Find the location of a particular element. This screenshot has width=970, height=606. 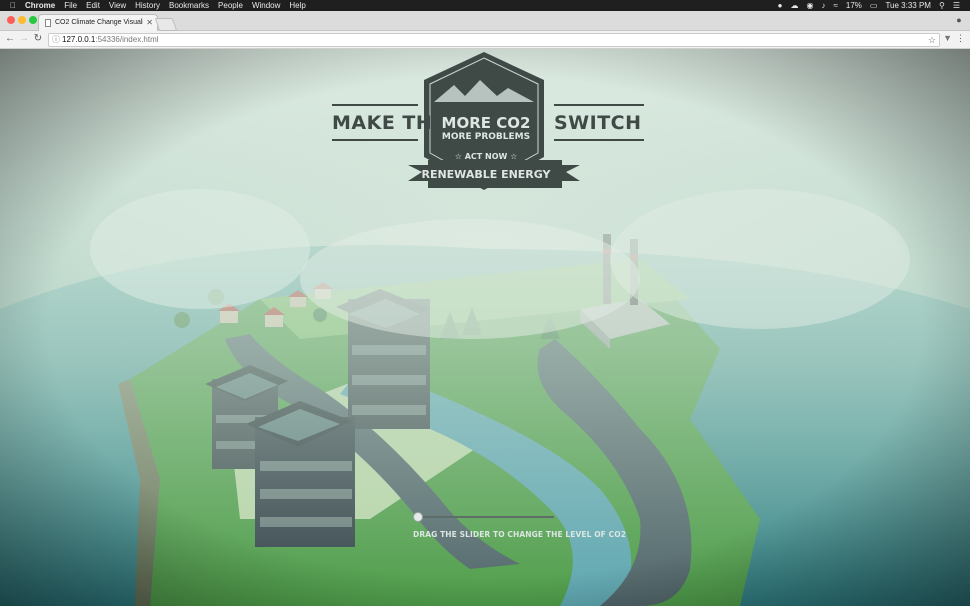

menu-people: People is located at coordinates (230, 5).